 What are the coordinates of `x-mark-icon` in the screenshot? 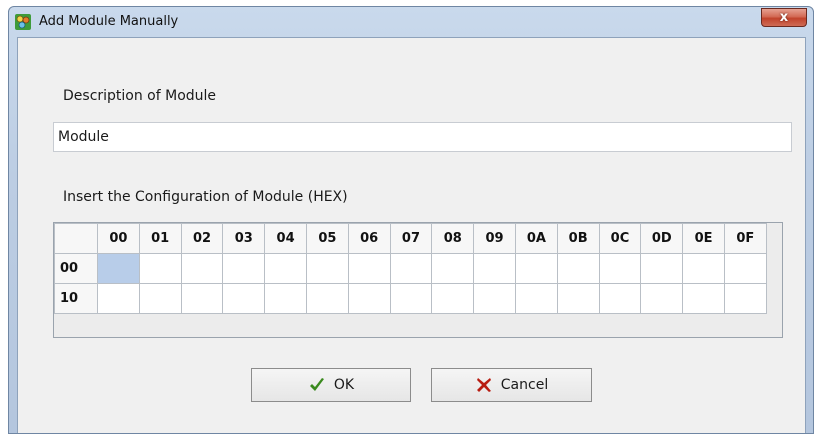 It's located at (483, 385).